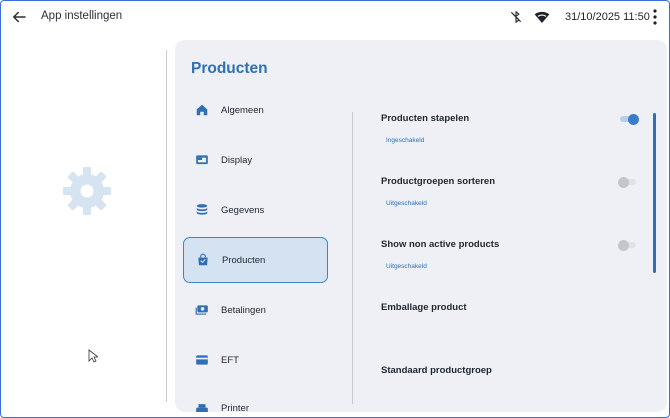 The image size is (670, 418). I want to click on settings-scrollbar, so click(654, 193).